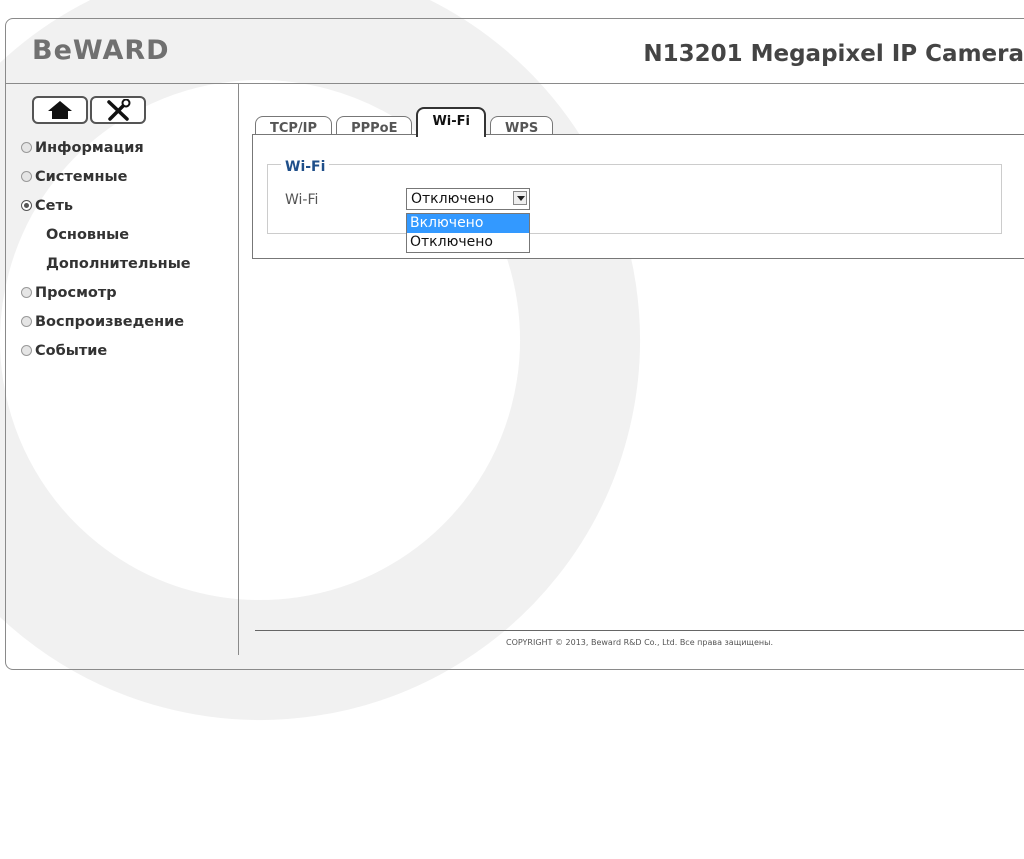  I want to click on sidebar-item-info: Информация, so click(122, 148).